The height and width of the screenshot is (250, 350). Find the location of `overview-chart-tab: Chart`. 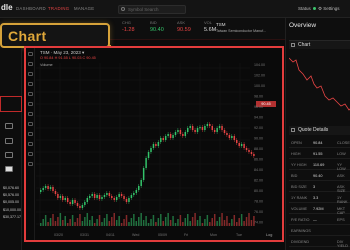

overview-chart-tab: Chart is located at coordinates (319, 44).